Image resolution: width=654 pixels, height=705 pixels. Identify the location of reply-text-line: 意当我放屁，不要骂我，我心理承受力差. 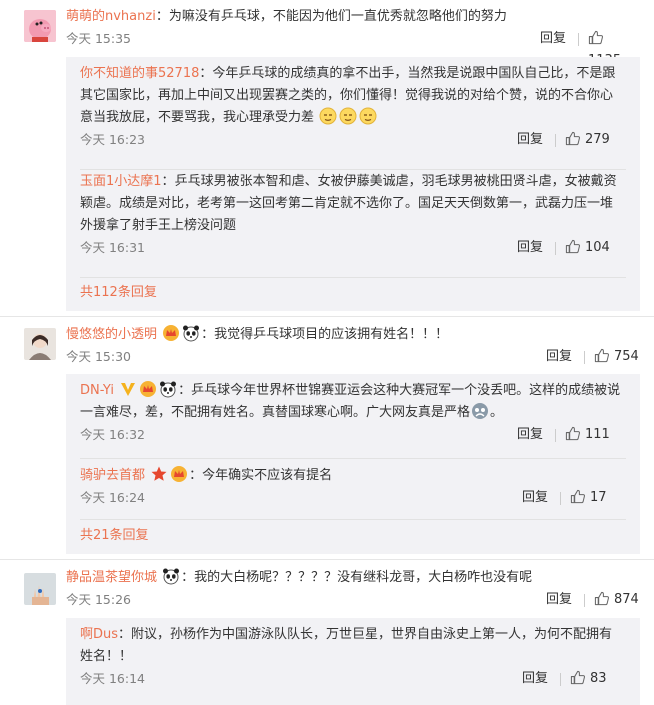
(353, 118).